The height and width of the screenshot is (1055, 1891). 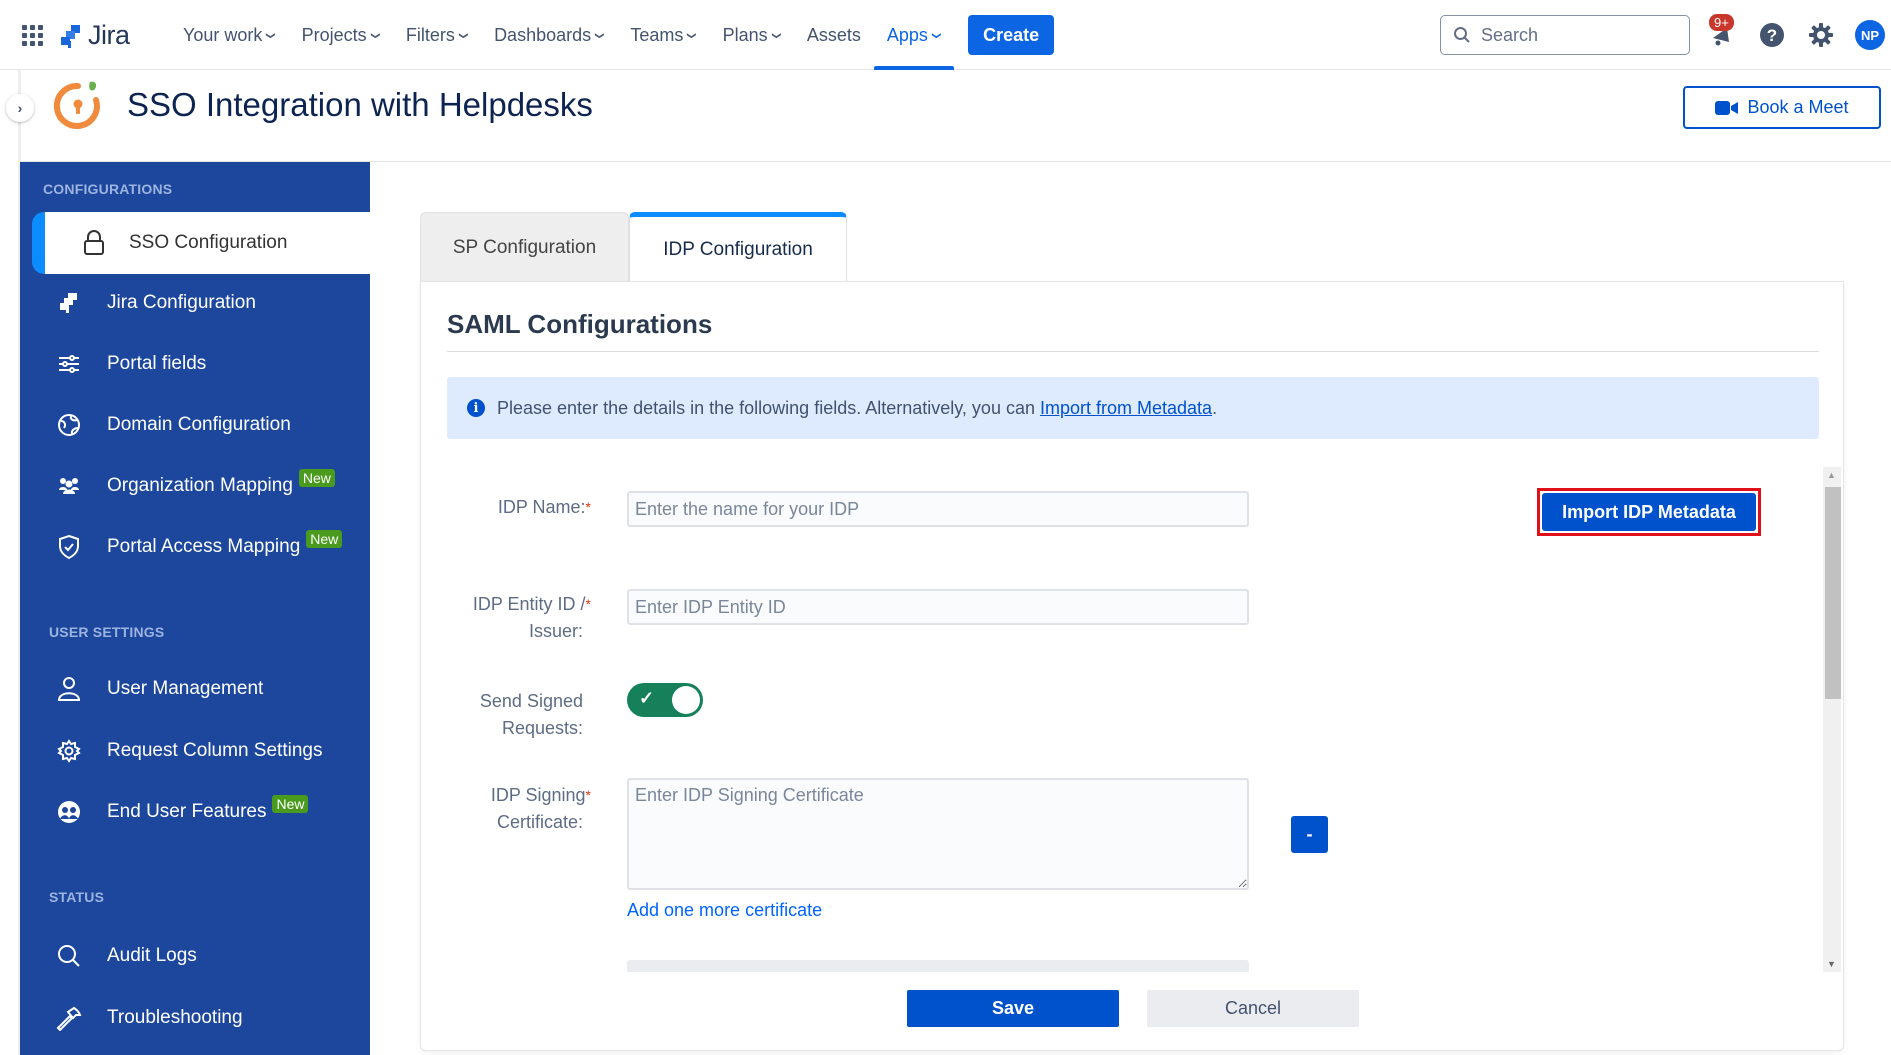 What do you see at coordinates (360, 104) in the screenshot?
I see `app-title: SSO Integration with Helpdesks` at bounding box center [360, 104].